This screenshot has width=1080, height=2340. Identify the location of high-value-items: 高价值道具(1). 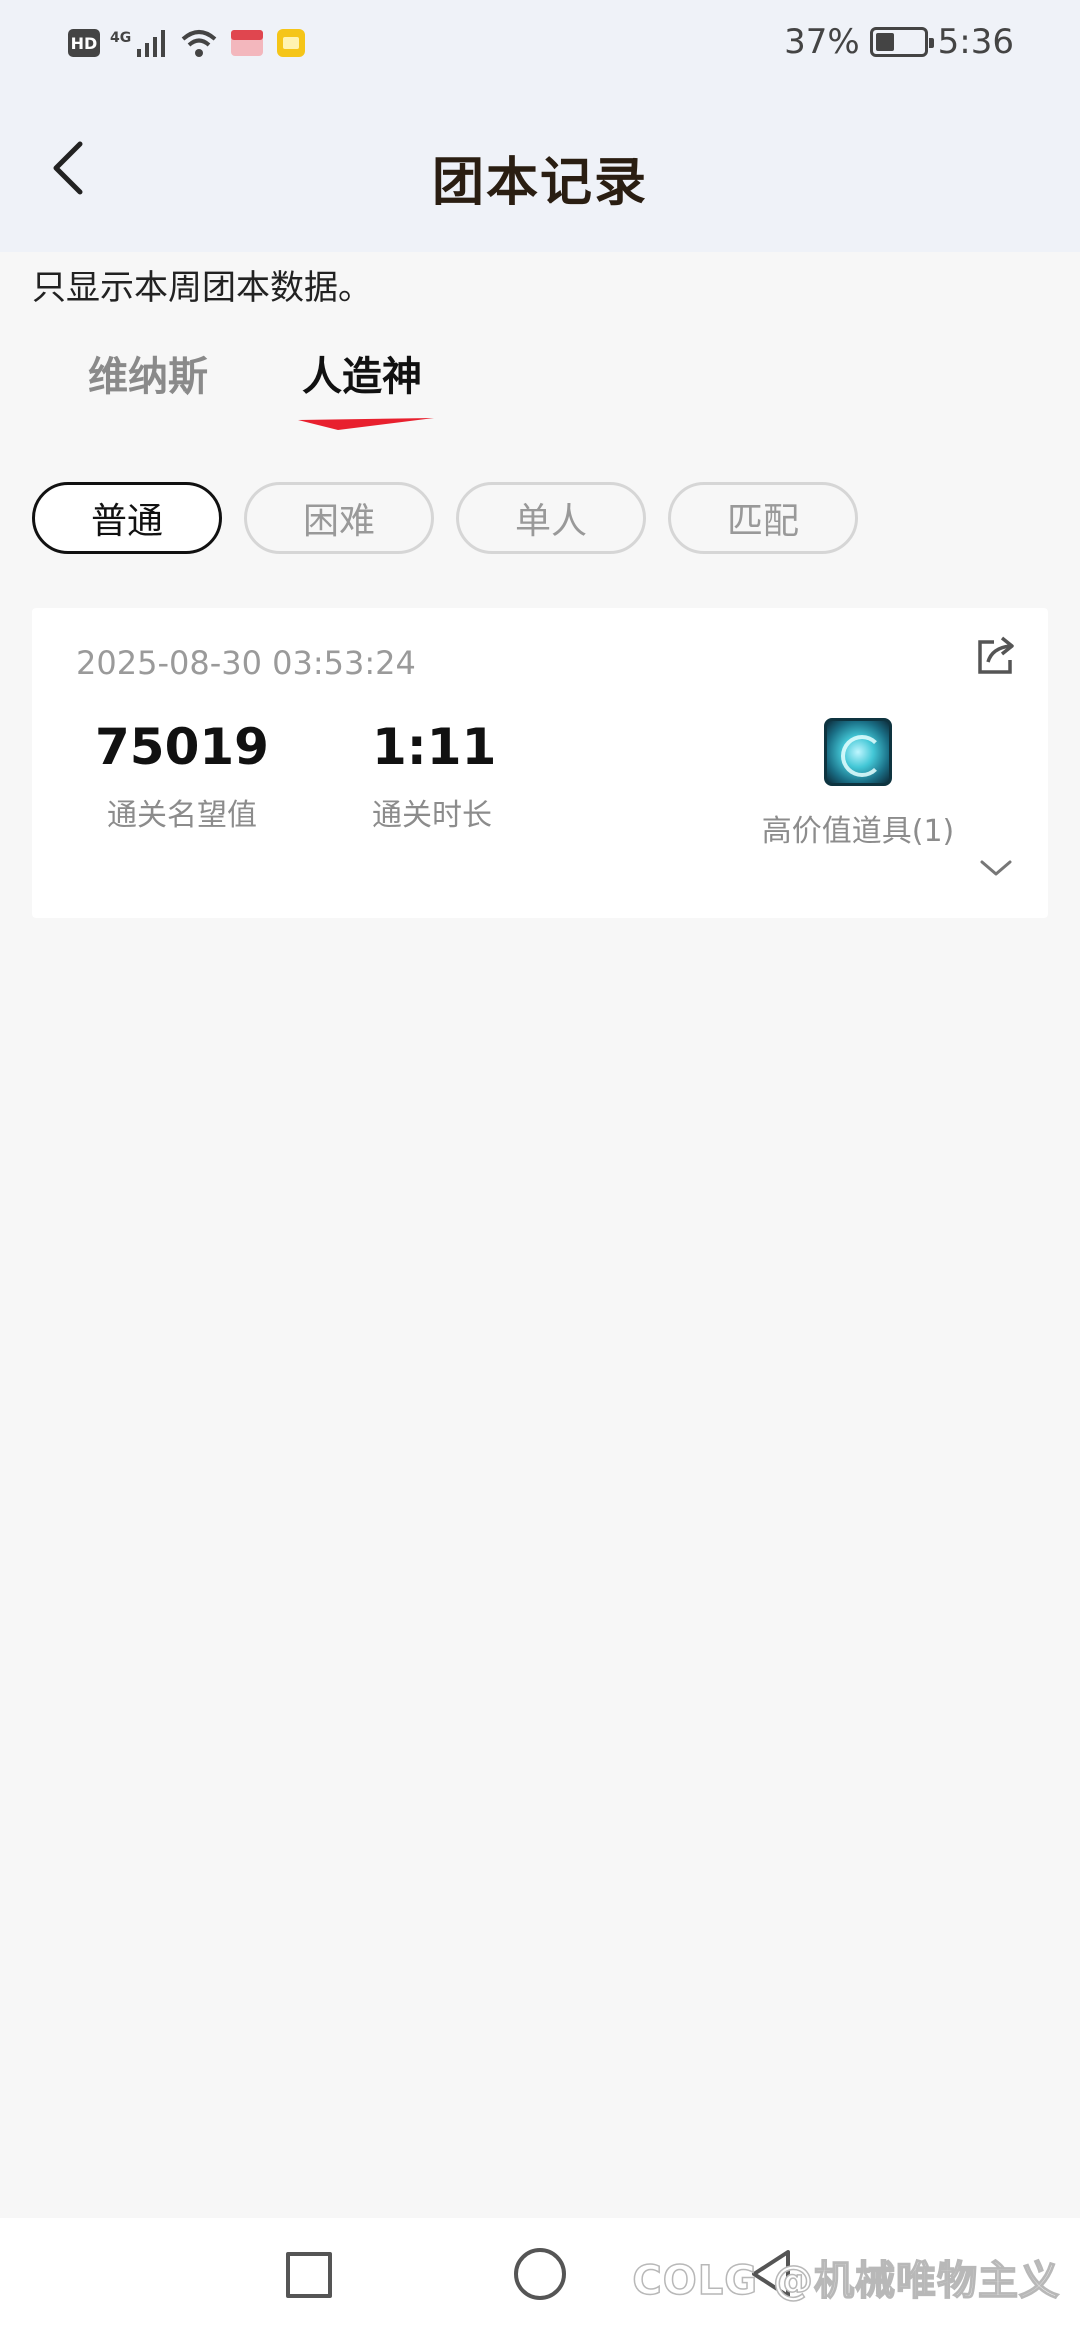
(858, 784).